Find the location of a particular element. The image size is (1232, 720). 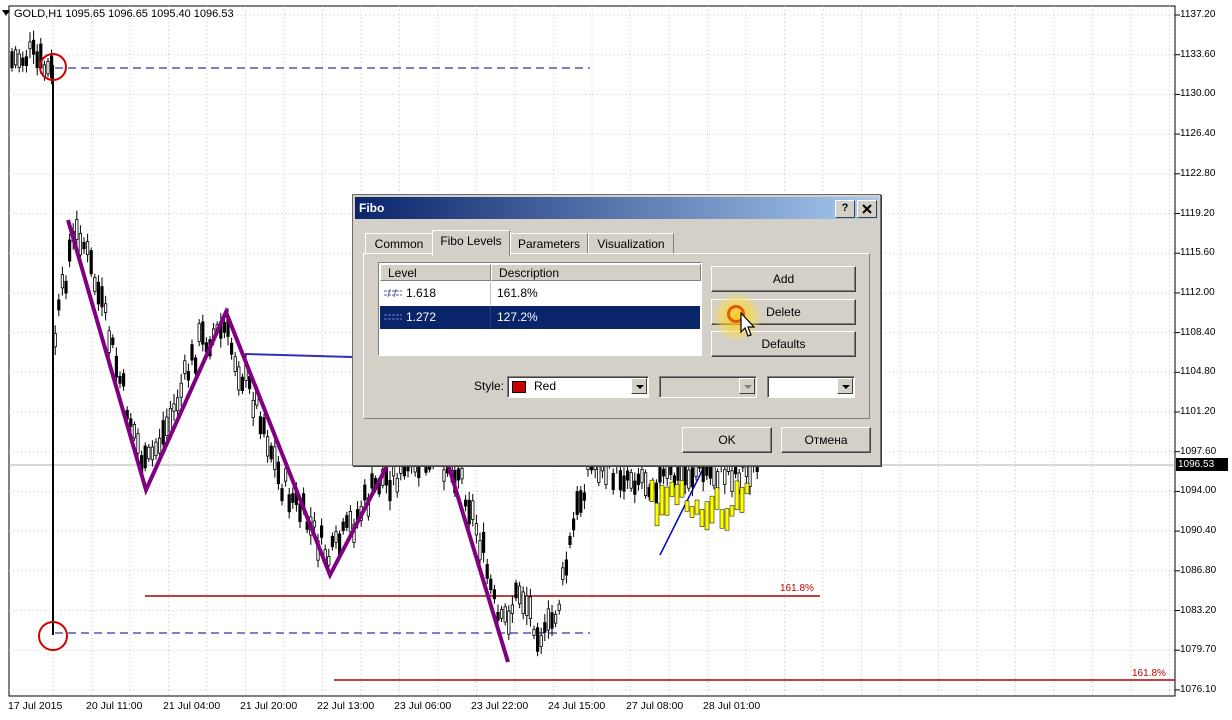

time-tick-label: 23 Jul 22:00 is located at coordinates (500, 706).